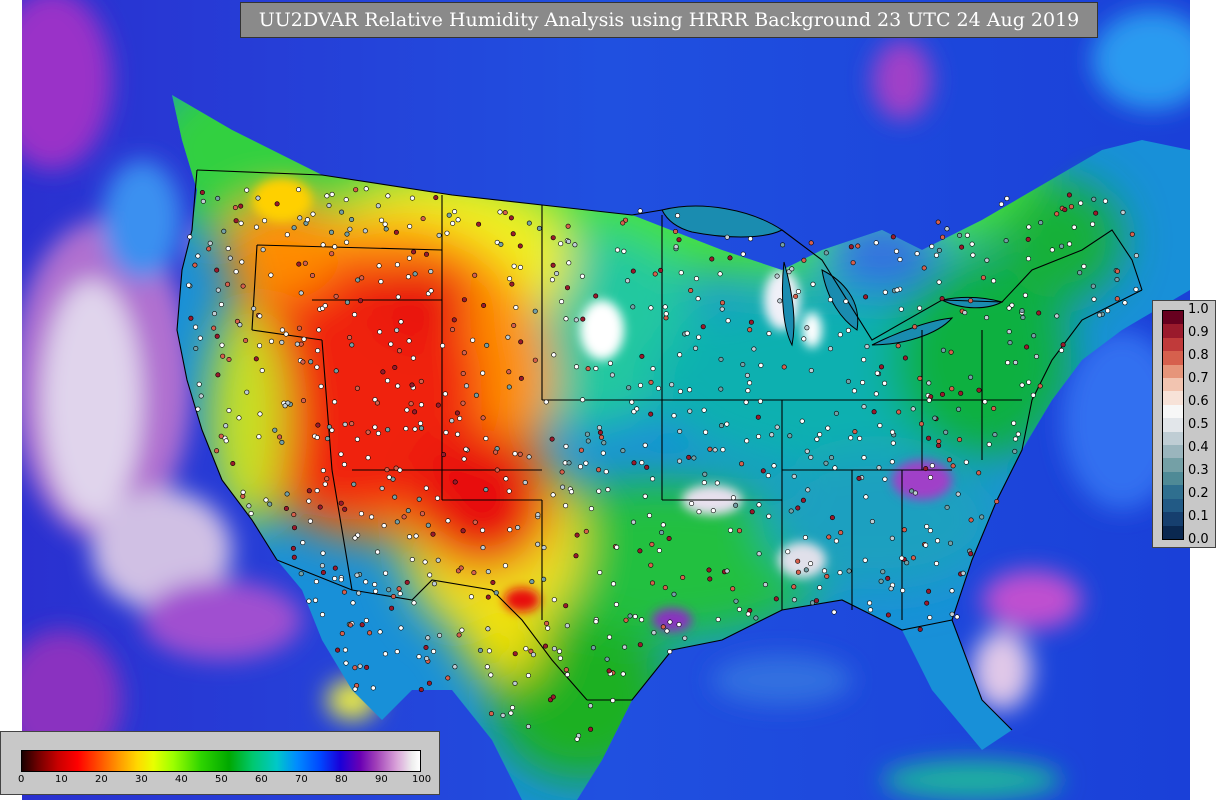 Image resolution: width=1216 pixels, height=800 pixels. I want to click on obs-colorbar-swatch, so click(1173, 505).